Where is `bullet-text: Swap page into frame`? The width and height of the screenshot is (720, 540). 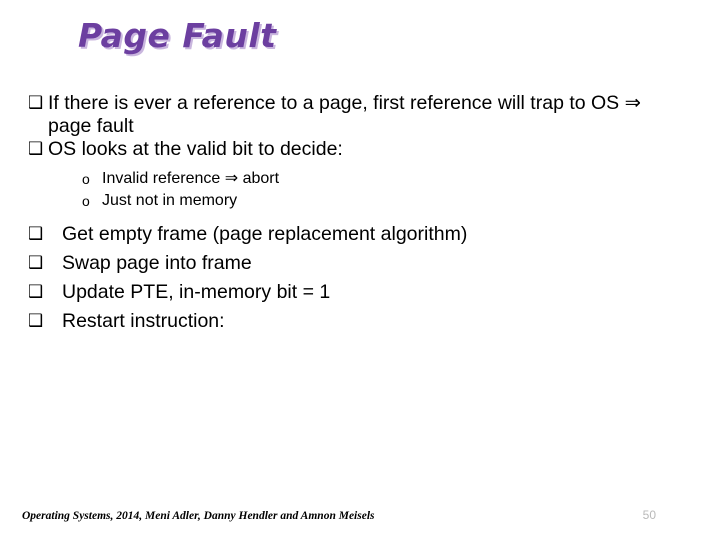
bullet-text: Swap page into frame is located at coordinates (157, 263).